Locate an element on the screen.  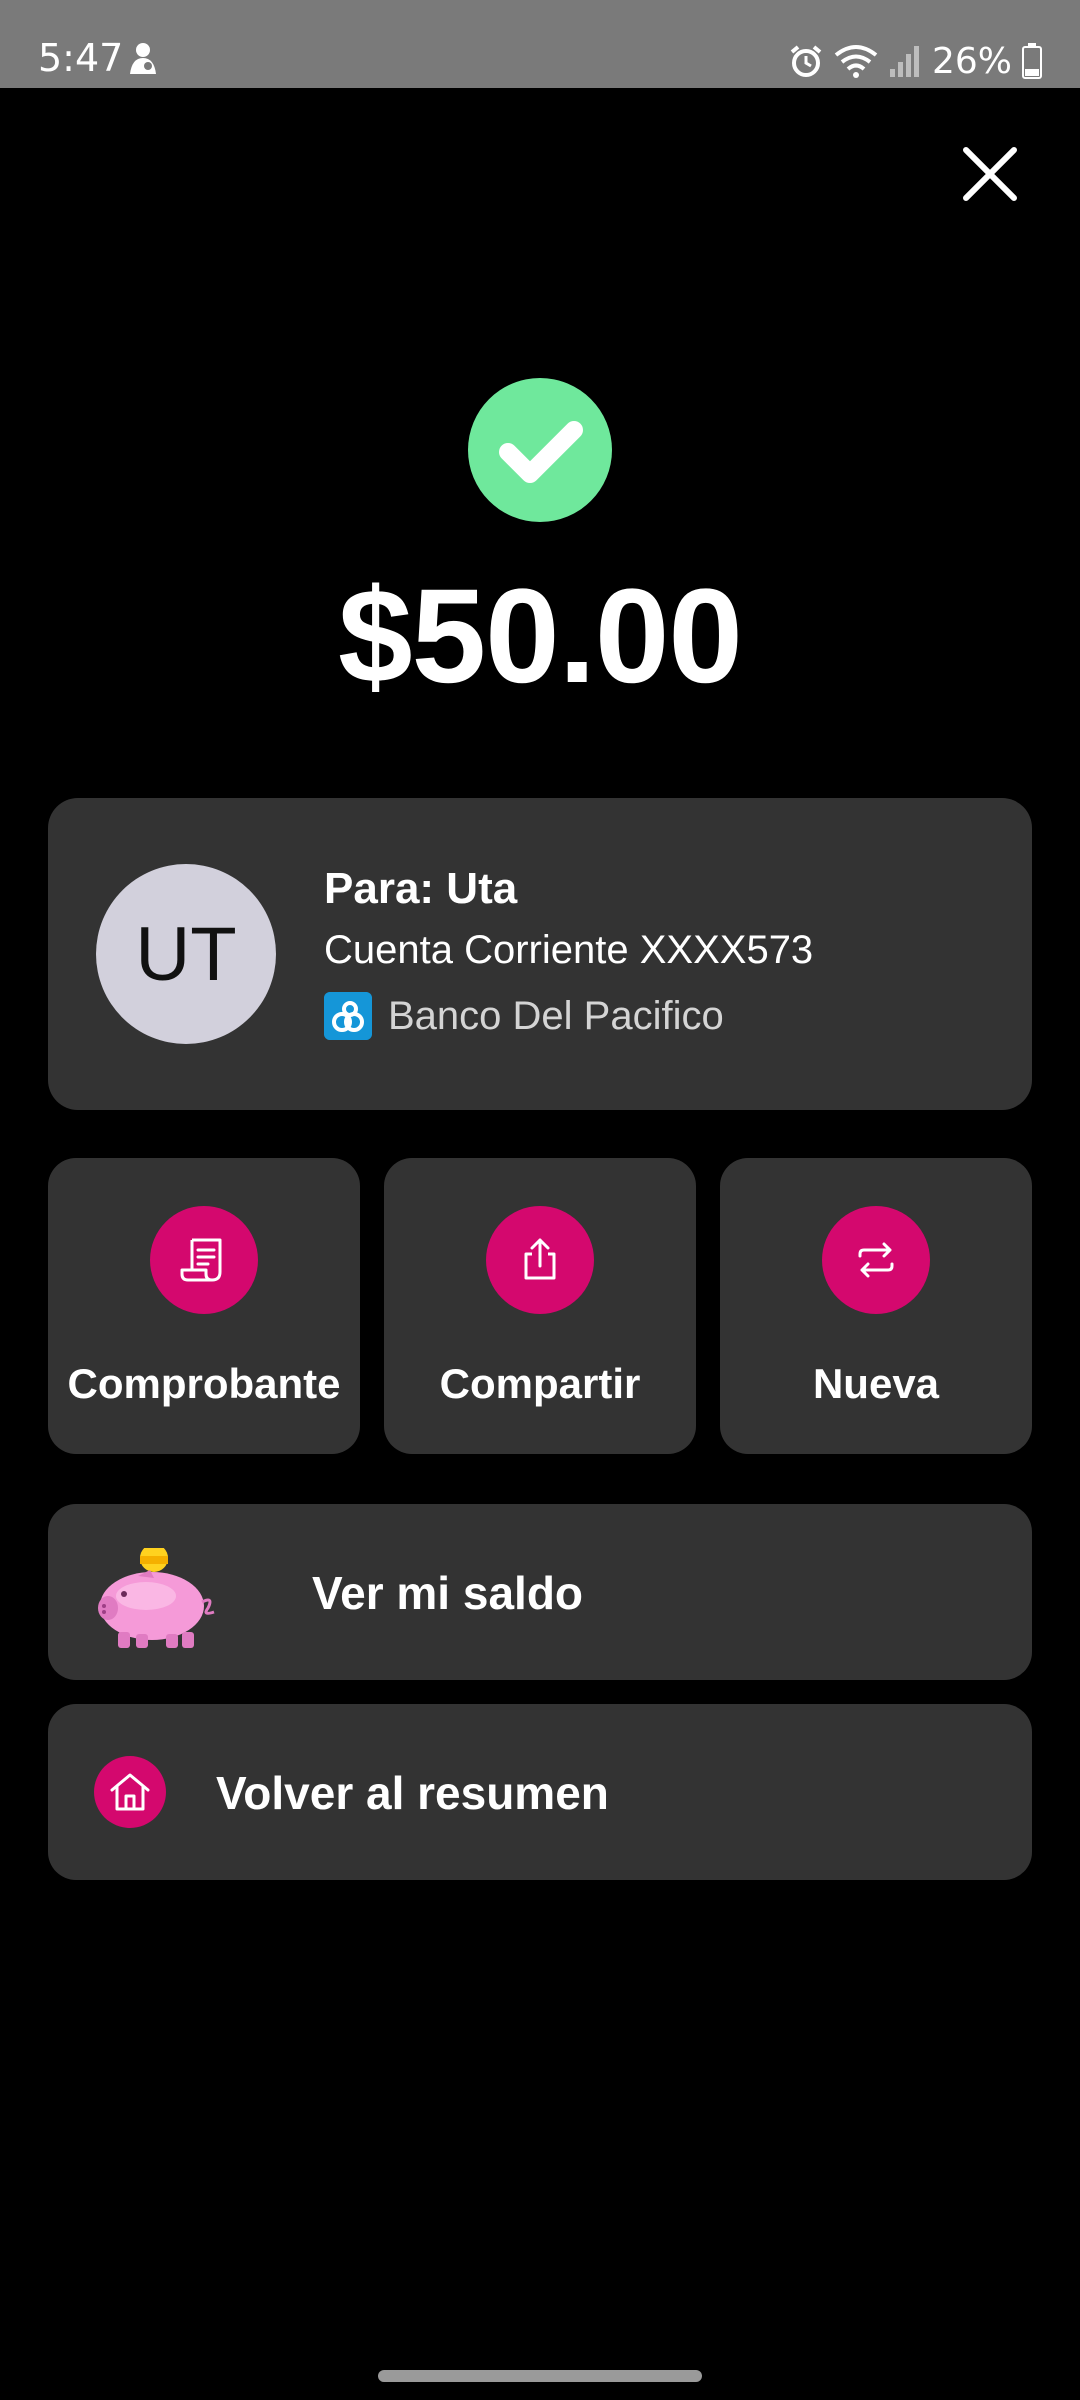
close-button is located at coordinates (990, 174).